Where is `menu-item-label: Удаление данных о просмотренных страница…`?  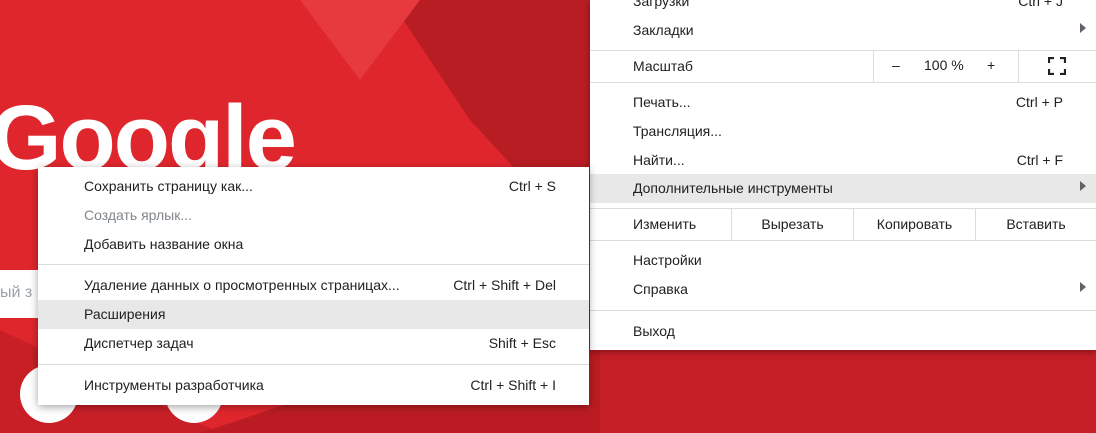 menu-item-label: Удаление данных о просмотренных страница… is located at coordinates (242, 285).